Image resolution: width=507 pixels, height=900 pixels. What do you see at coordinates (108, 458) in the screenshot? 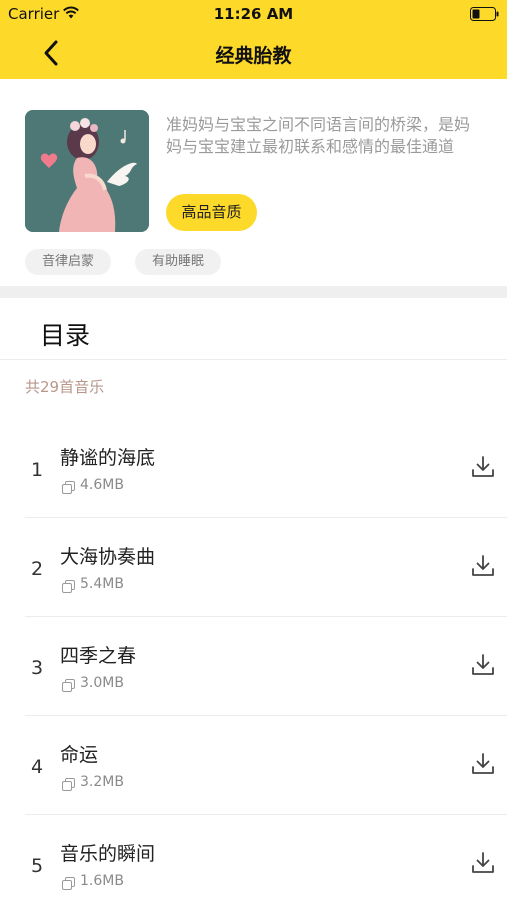
I see `track-title: 静谧的海底` at bounding box center [108, 458].